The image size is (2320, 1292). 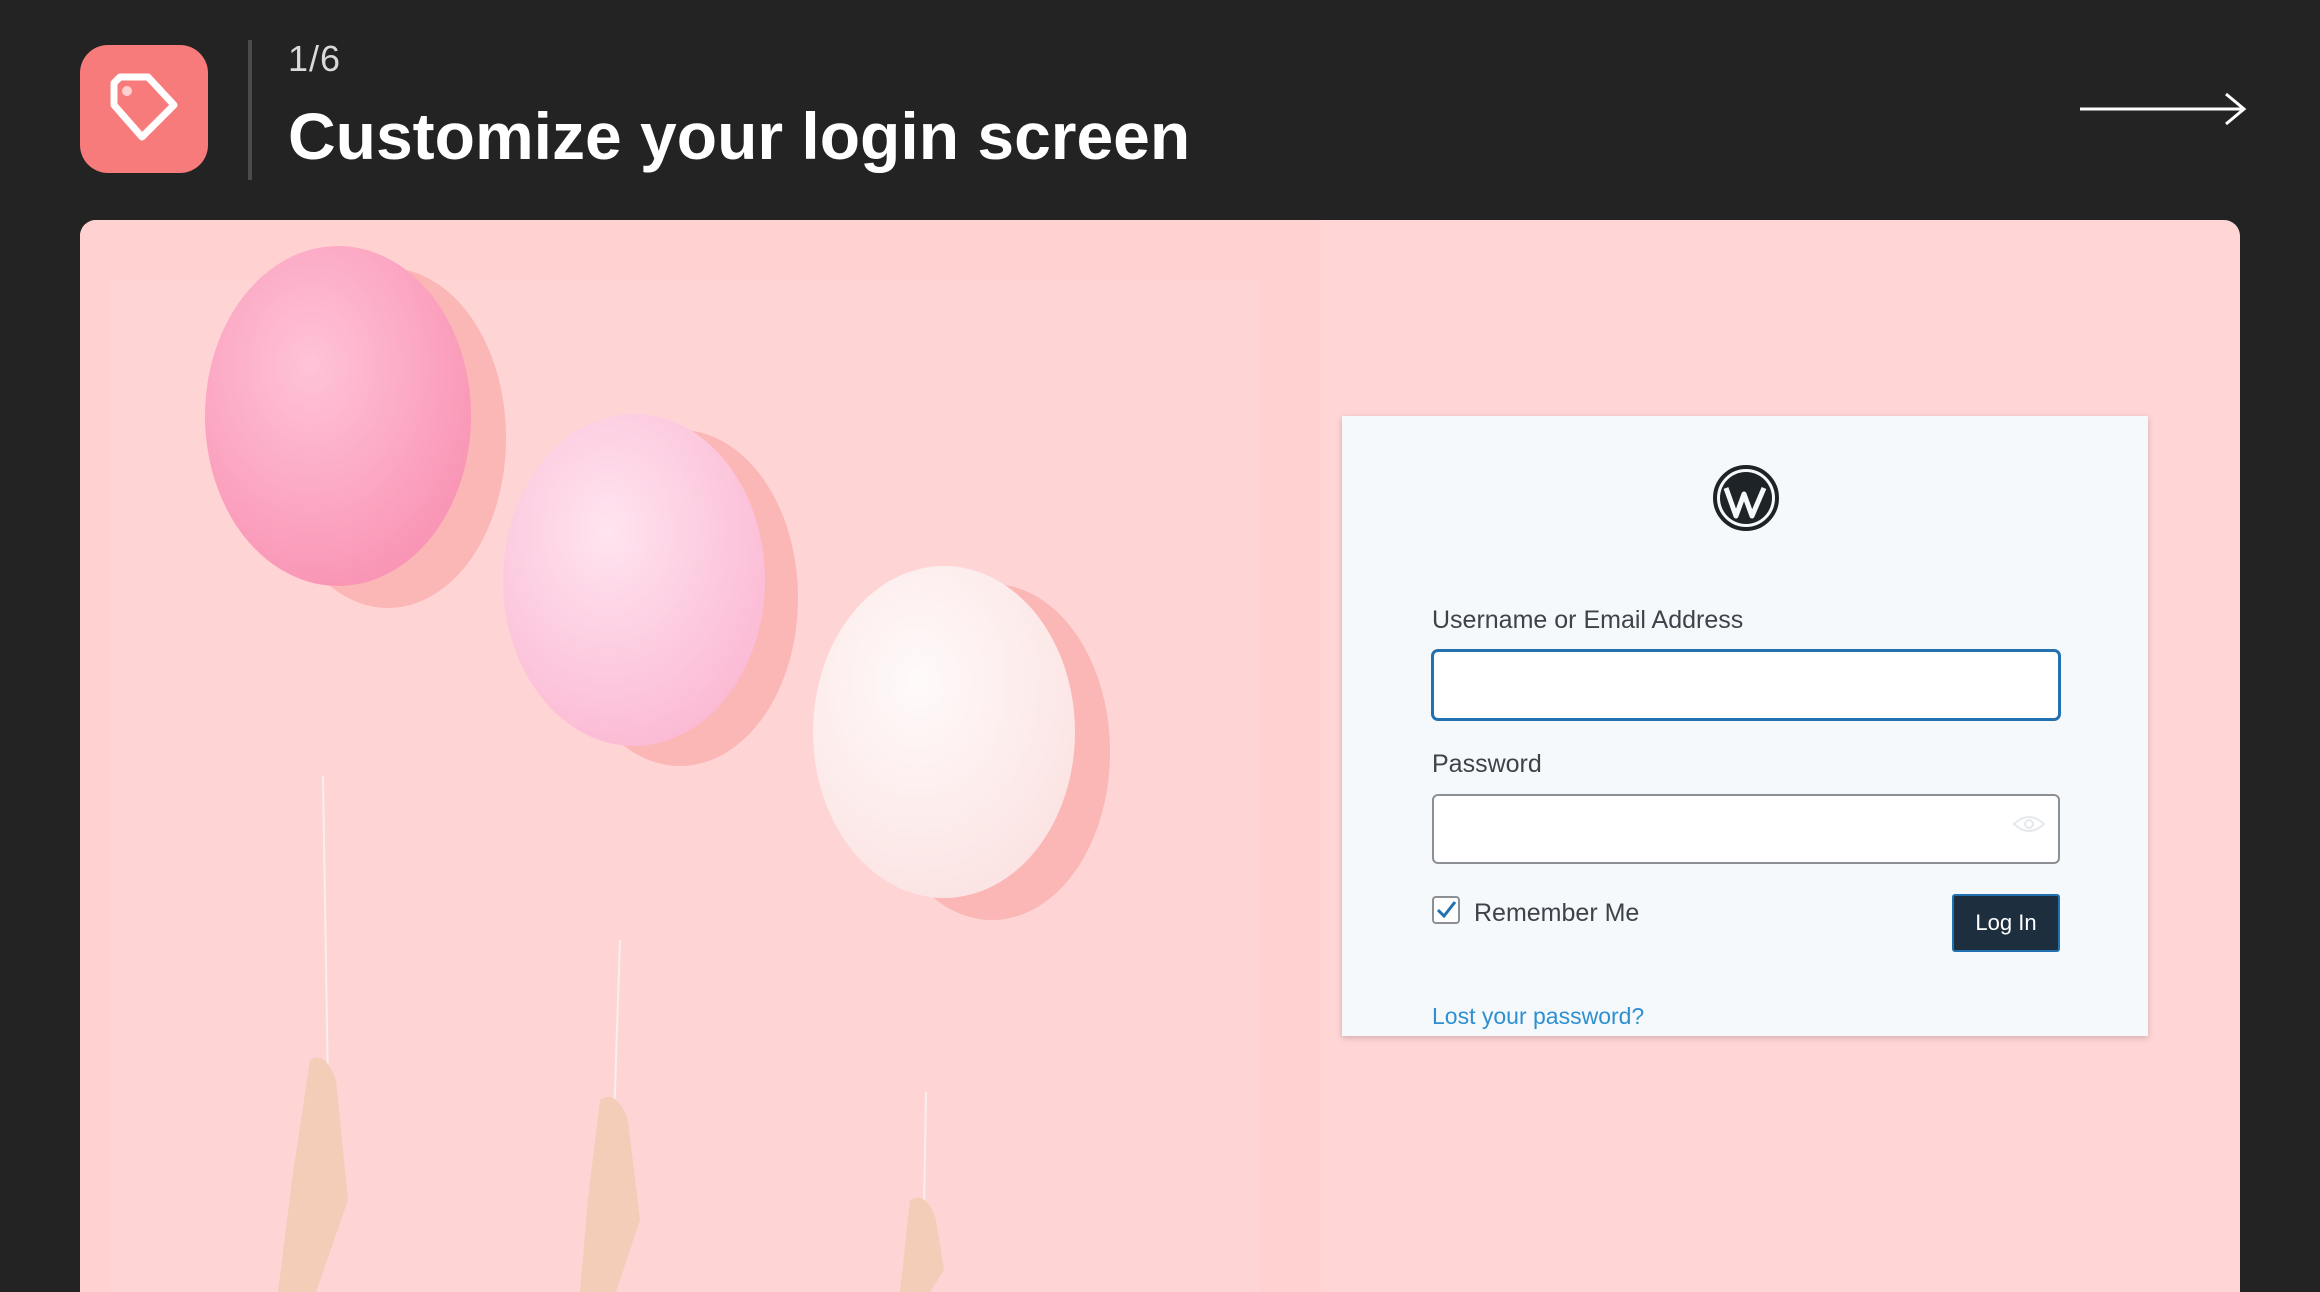 I want to click on password-input, so click(x=1746, y=829).